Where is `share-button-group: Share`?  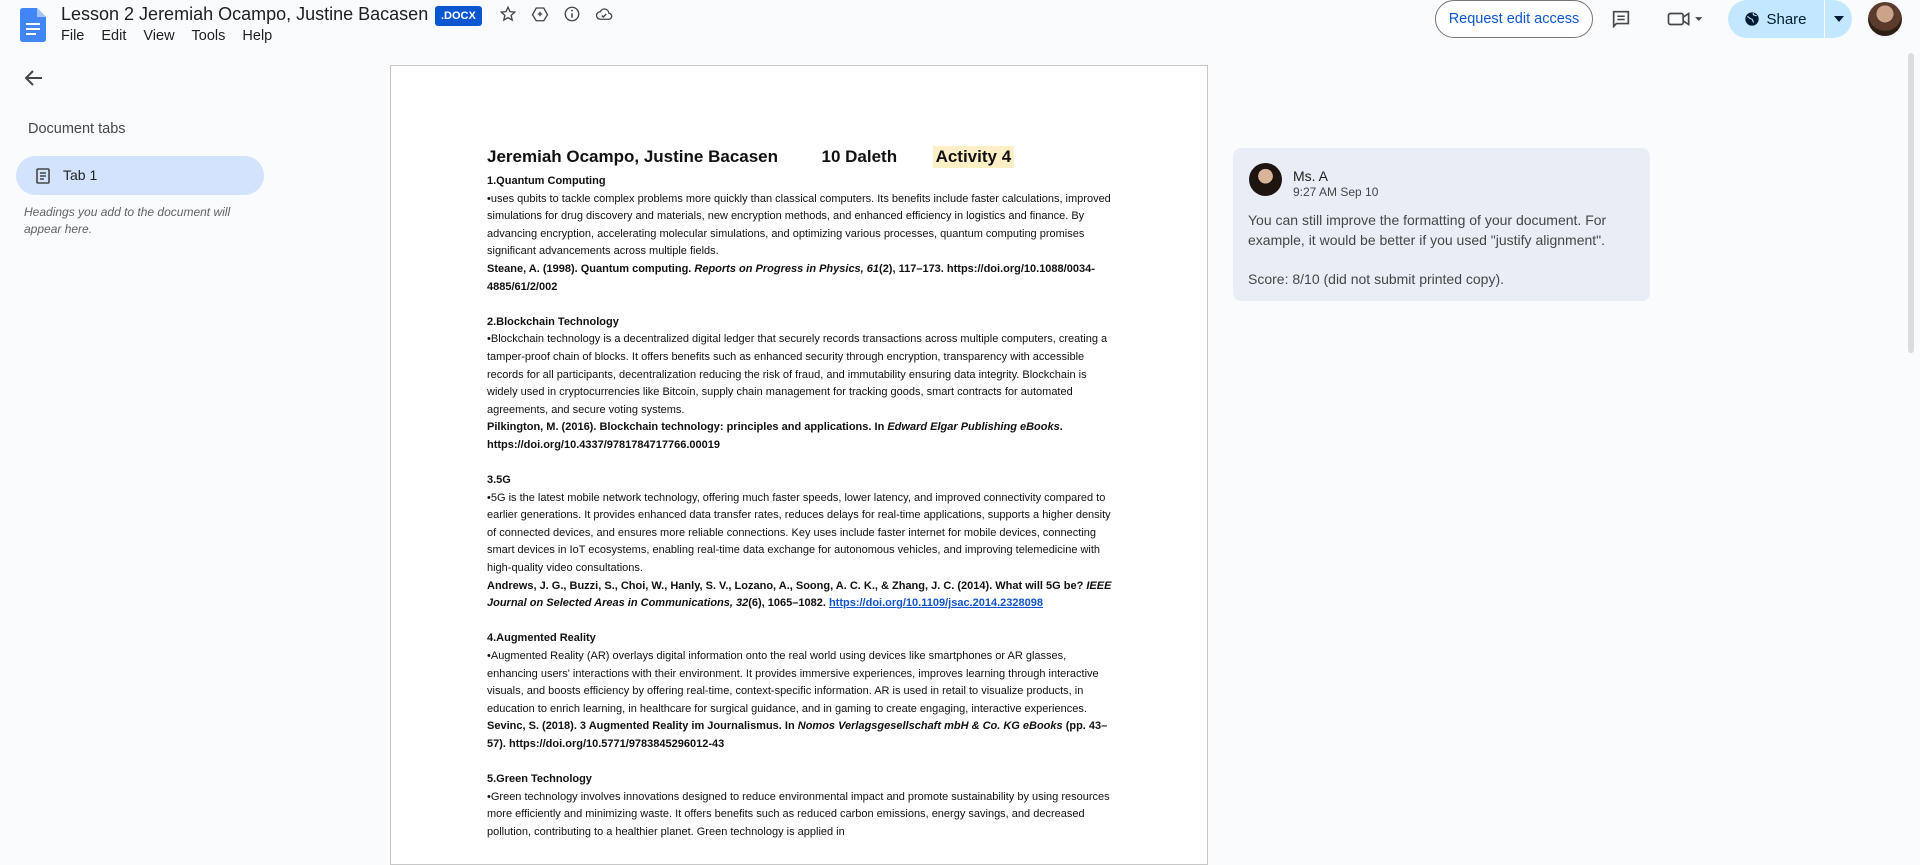
share-button-group: Share is located at coordinates (1790, 19).